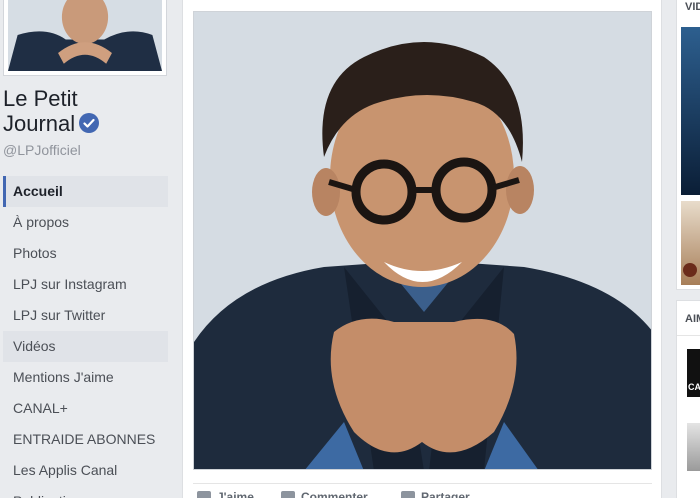  I want to click on profile-picture, so click(85, 38).